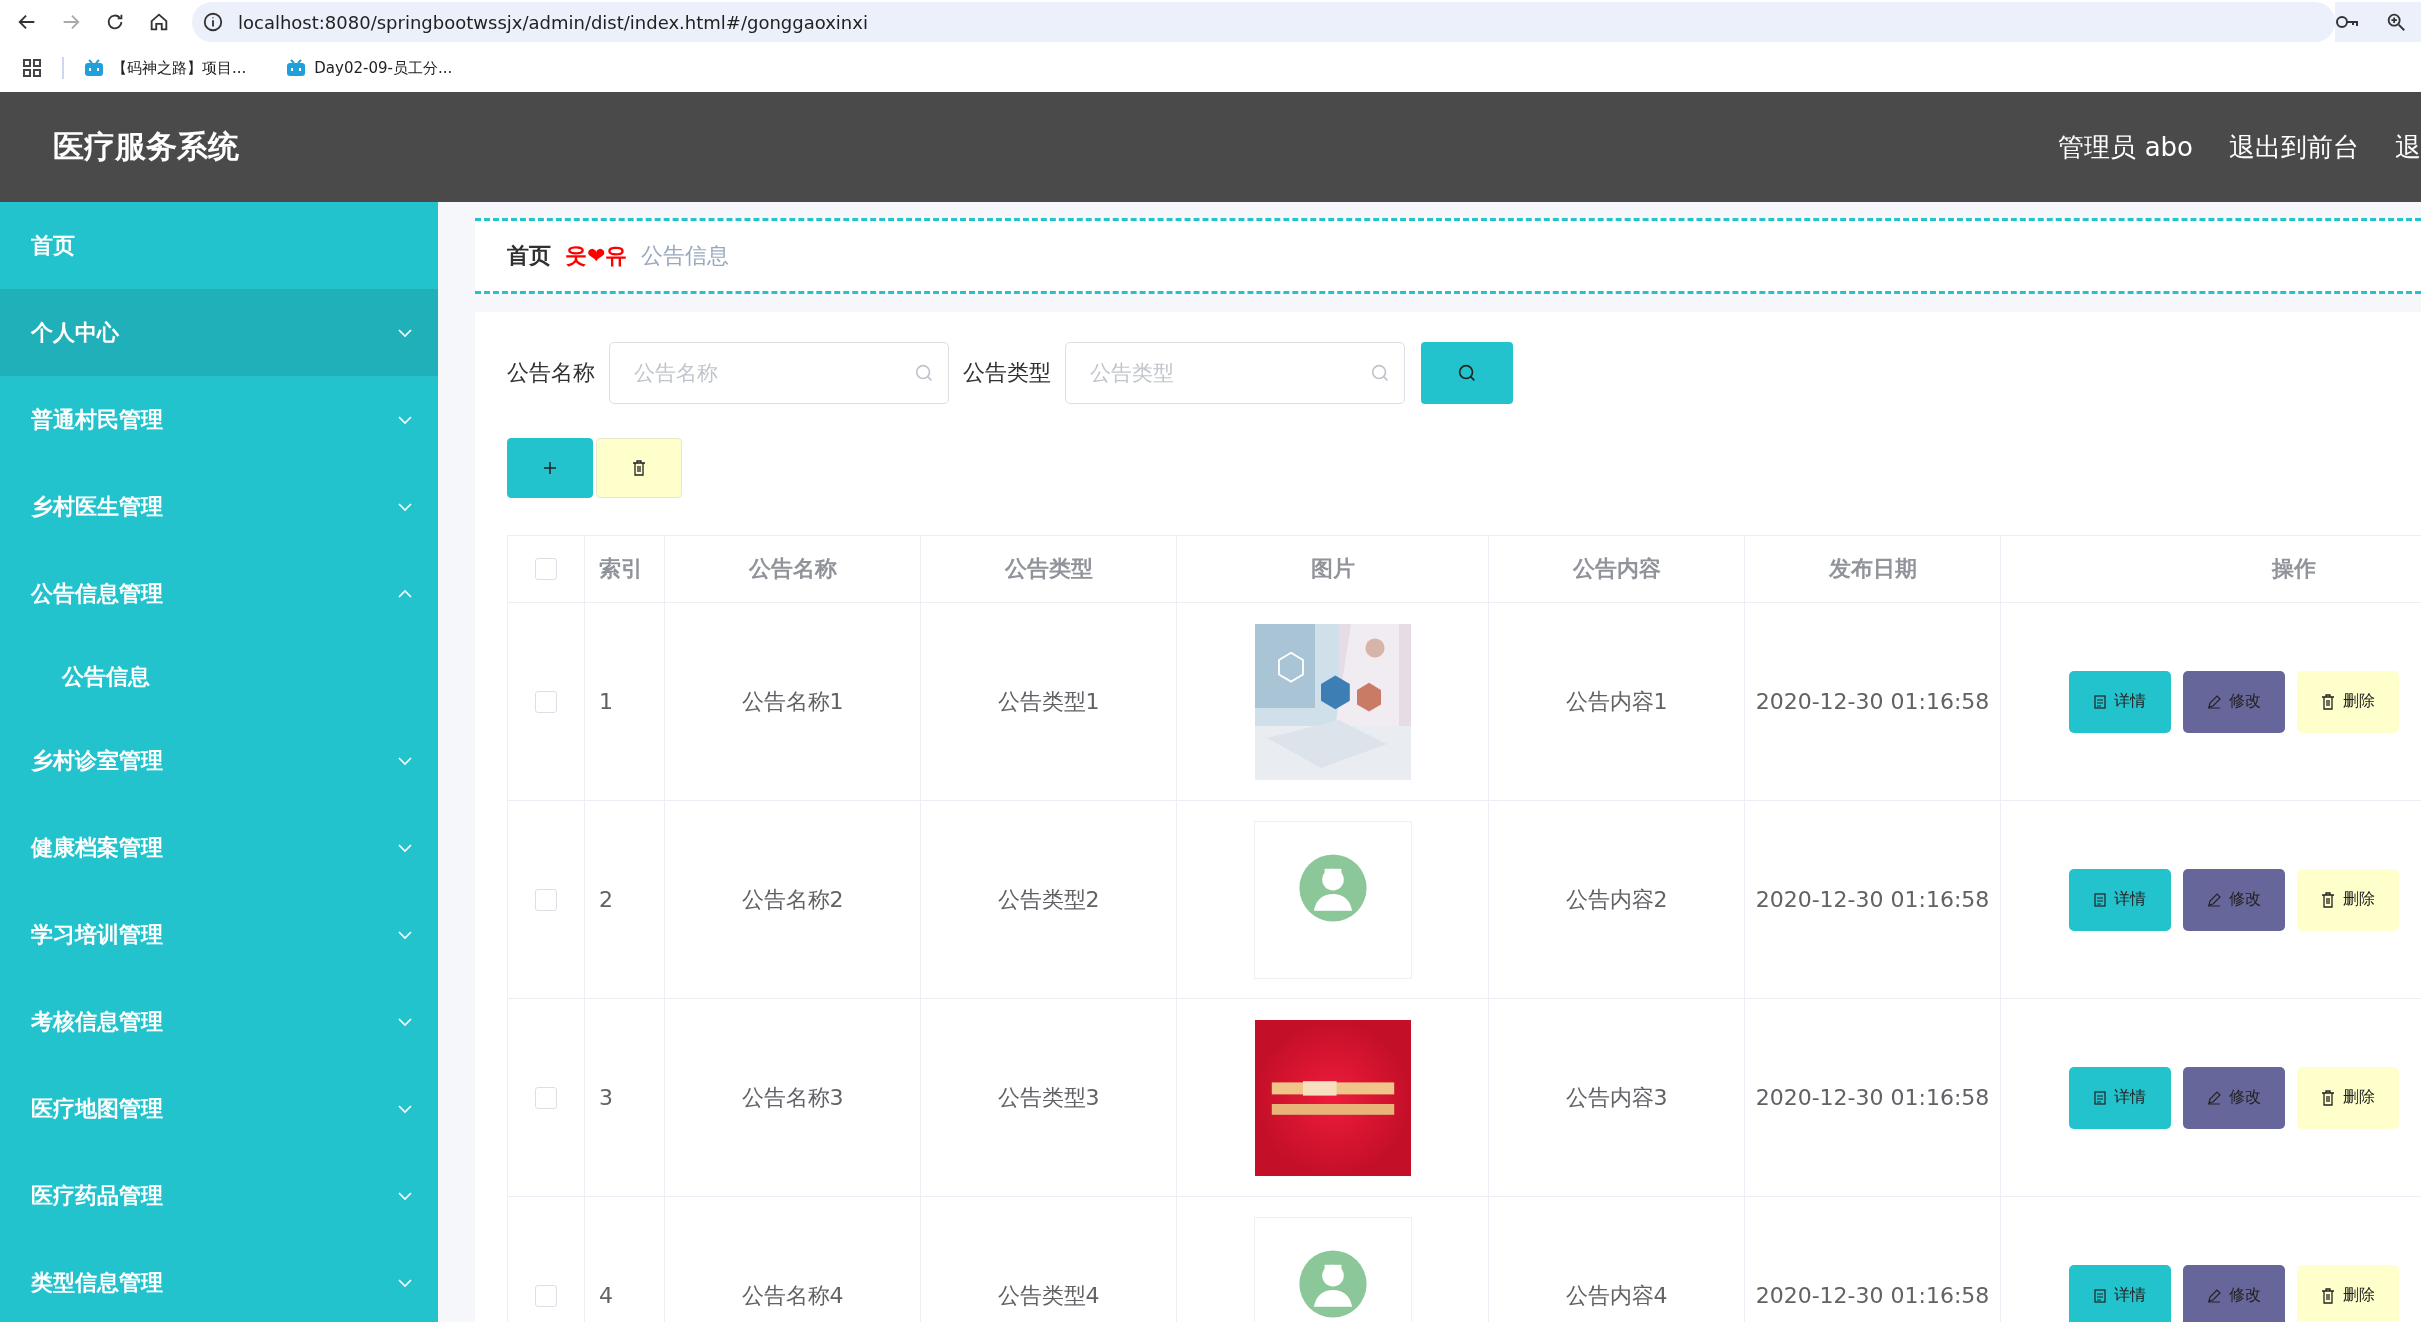 The height and width of the screenshot is (1322, 2421). Describe the element at coordinates (219, 245) in the screenshot. I see `sidebar-item: 首页` at that location.